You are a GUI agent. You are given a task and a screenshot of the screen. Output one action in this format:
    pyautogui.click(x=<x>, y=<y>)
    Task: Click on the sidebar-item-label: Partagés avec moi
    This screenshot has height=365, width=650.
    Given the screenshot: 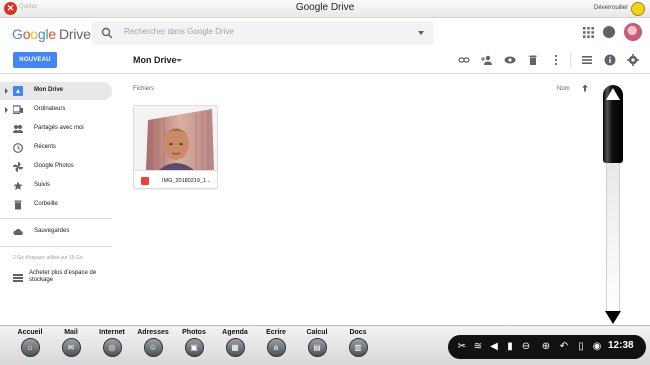 What is the action you would take?
    pyautogui.click(x=59, y=128)
    